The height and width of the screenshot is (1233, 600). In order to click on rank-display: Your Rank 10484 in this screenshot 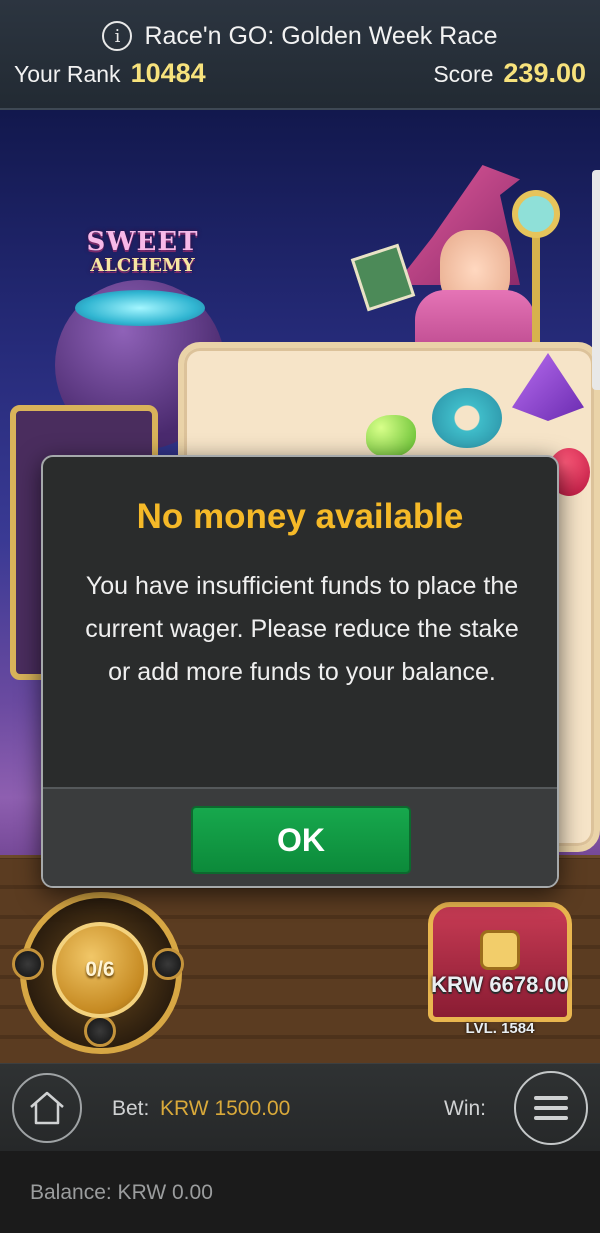, I will do `click(110, 76)`.